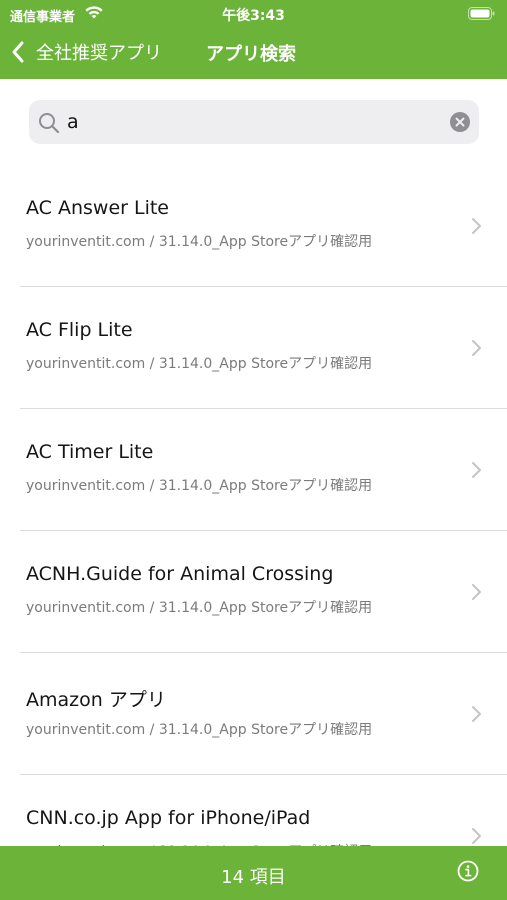 This screenshot has width=507, height=900. I want to click on app-title: ACNH.Guide for Animal Crossing, so click(180, 574).